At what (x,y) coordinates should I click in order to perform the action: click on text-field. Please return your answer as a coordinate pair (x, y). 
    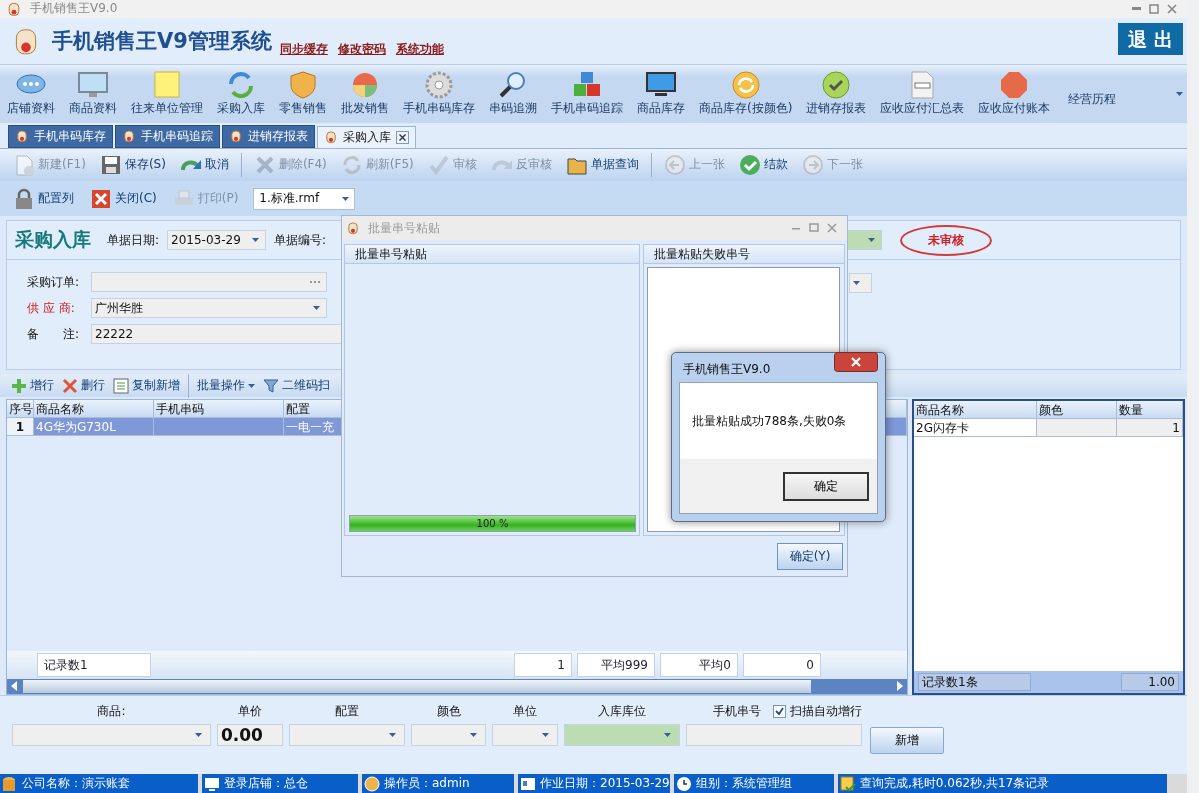
    Looking at the image, I should click on (774, 734).